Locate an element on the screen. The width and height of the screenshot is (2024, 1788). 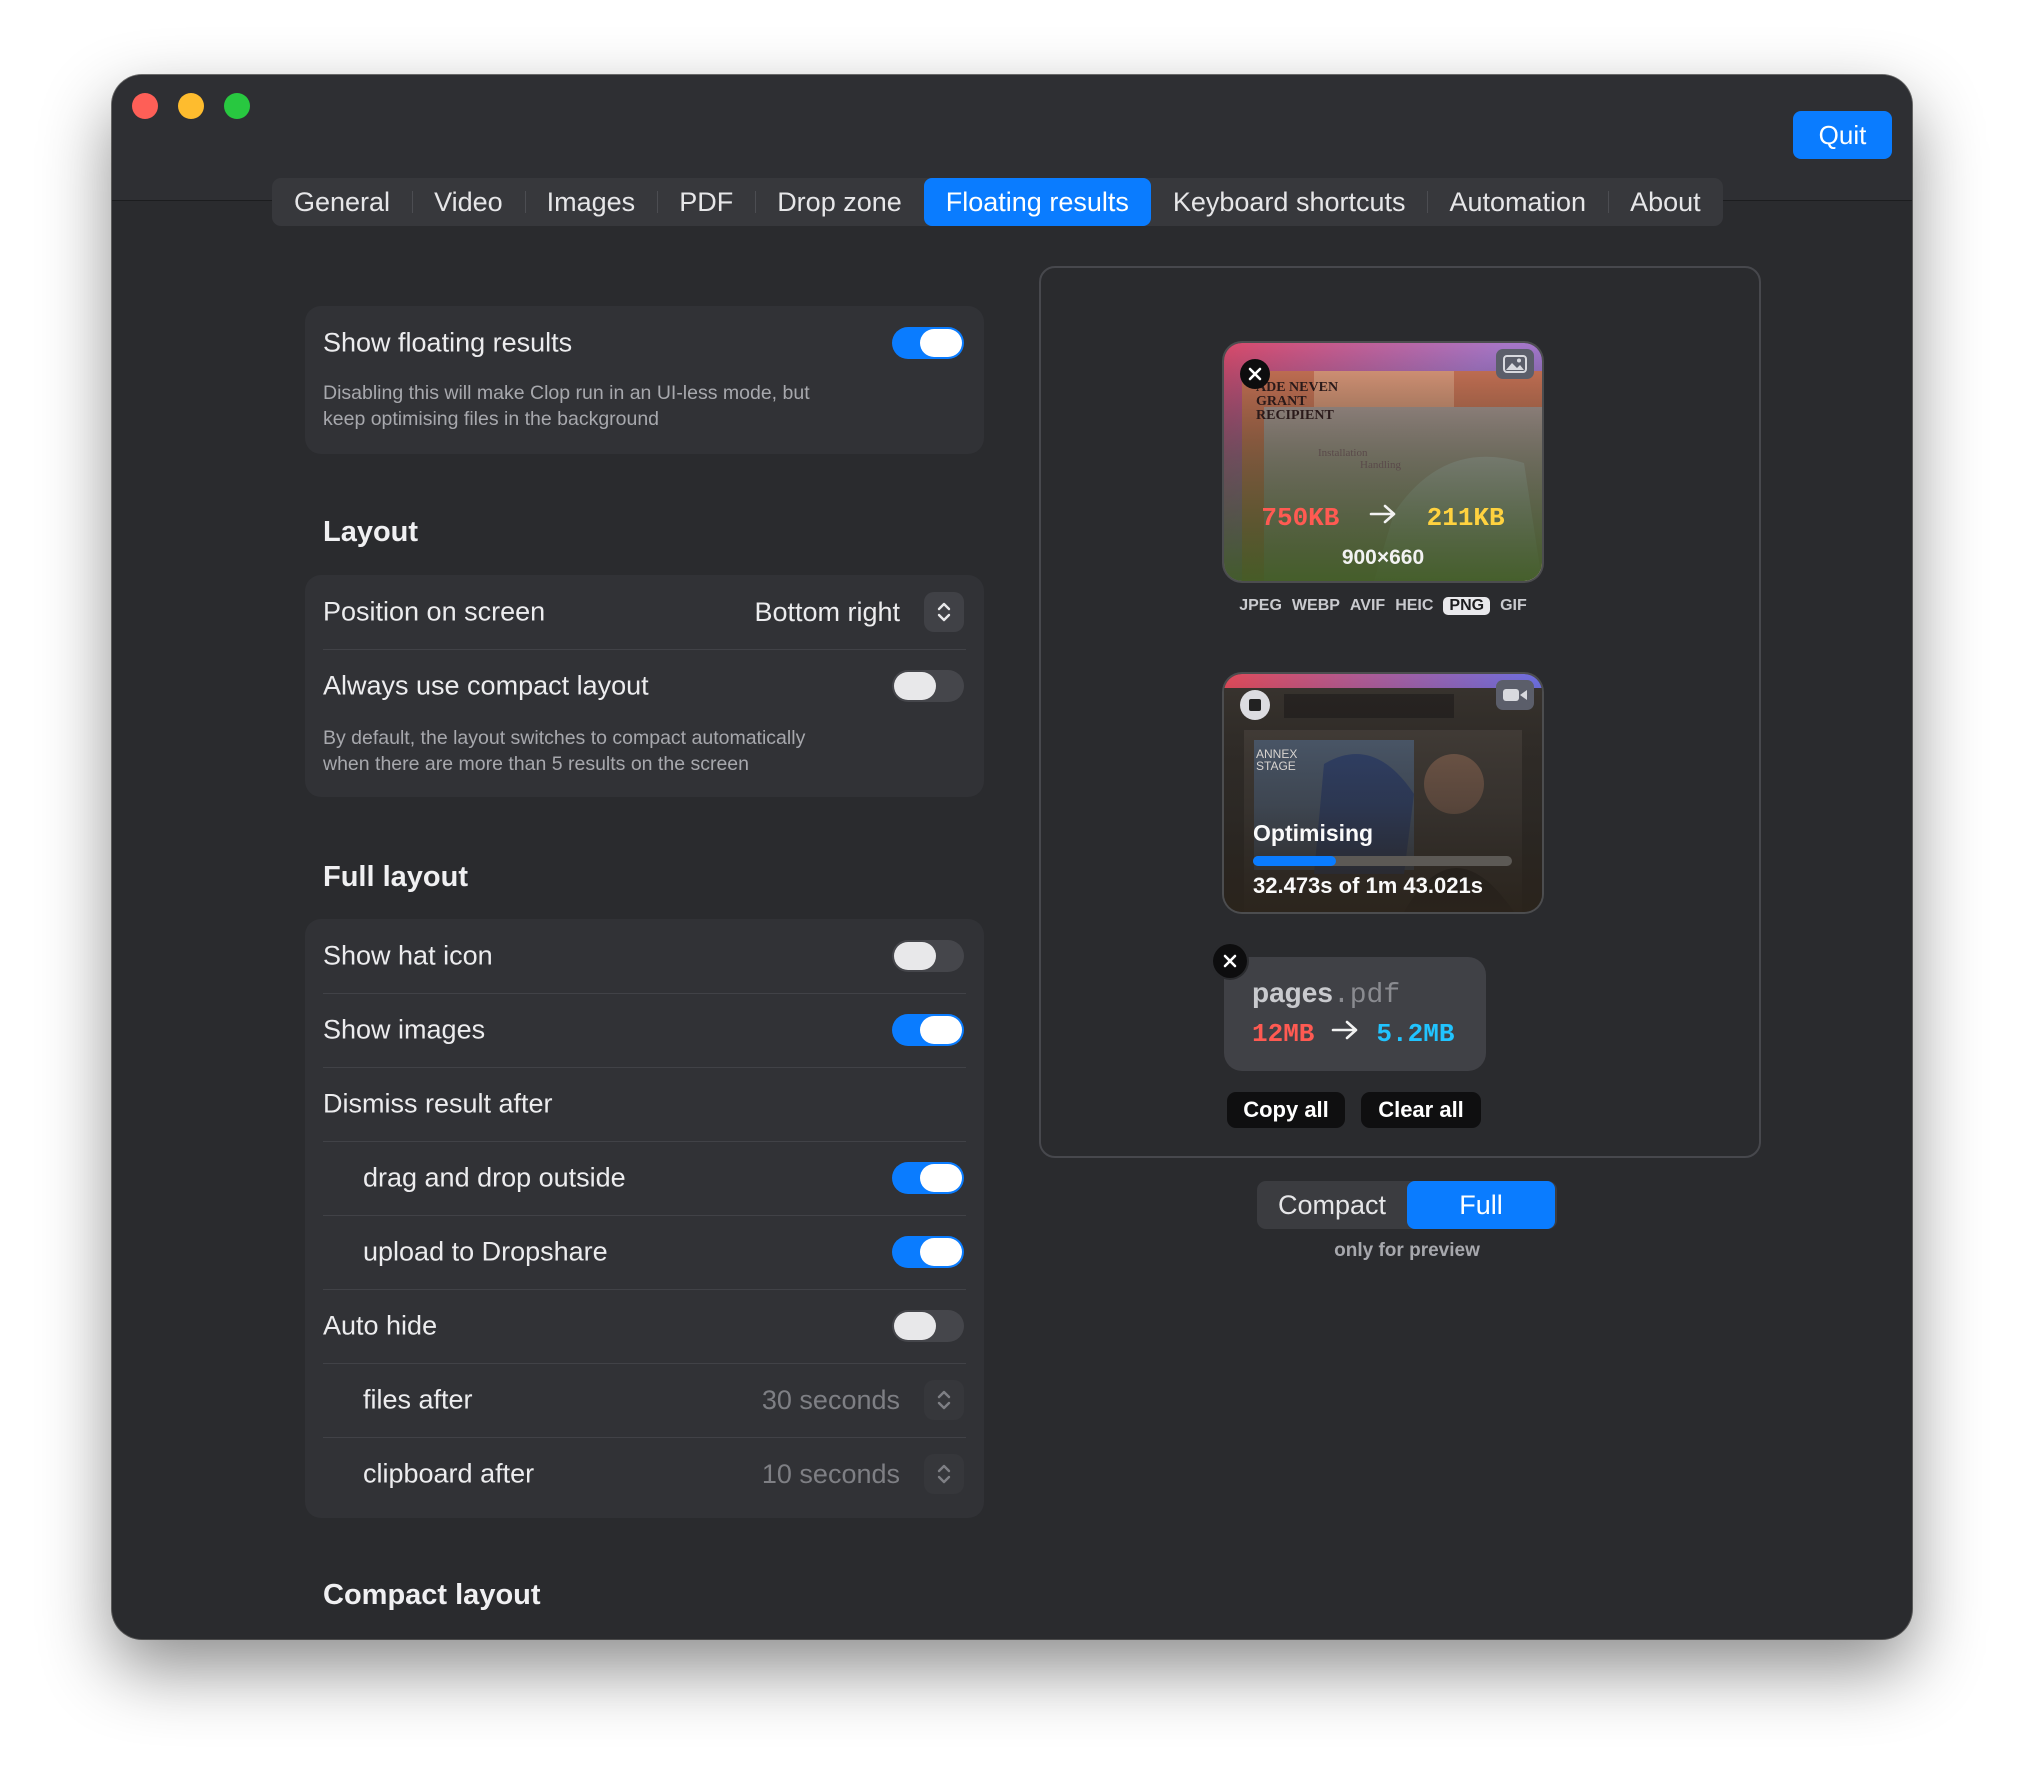
show-images-label: Show images is located at coordinates (404, 1029).